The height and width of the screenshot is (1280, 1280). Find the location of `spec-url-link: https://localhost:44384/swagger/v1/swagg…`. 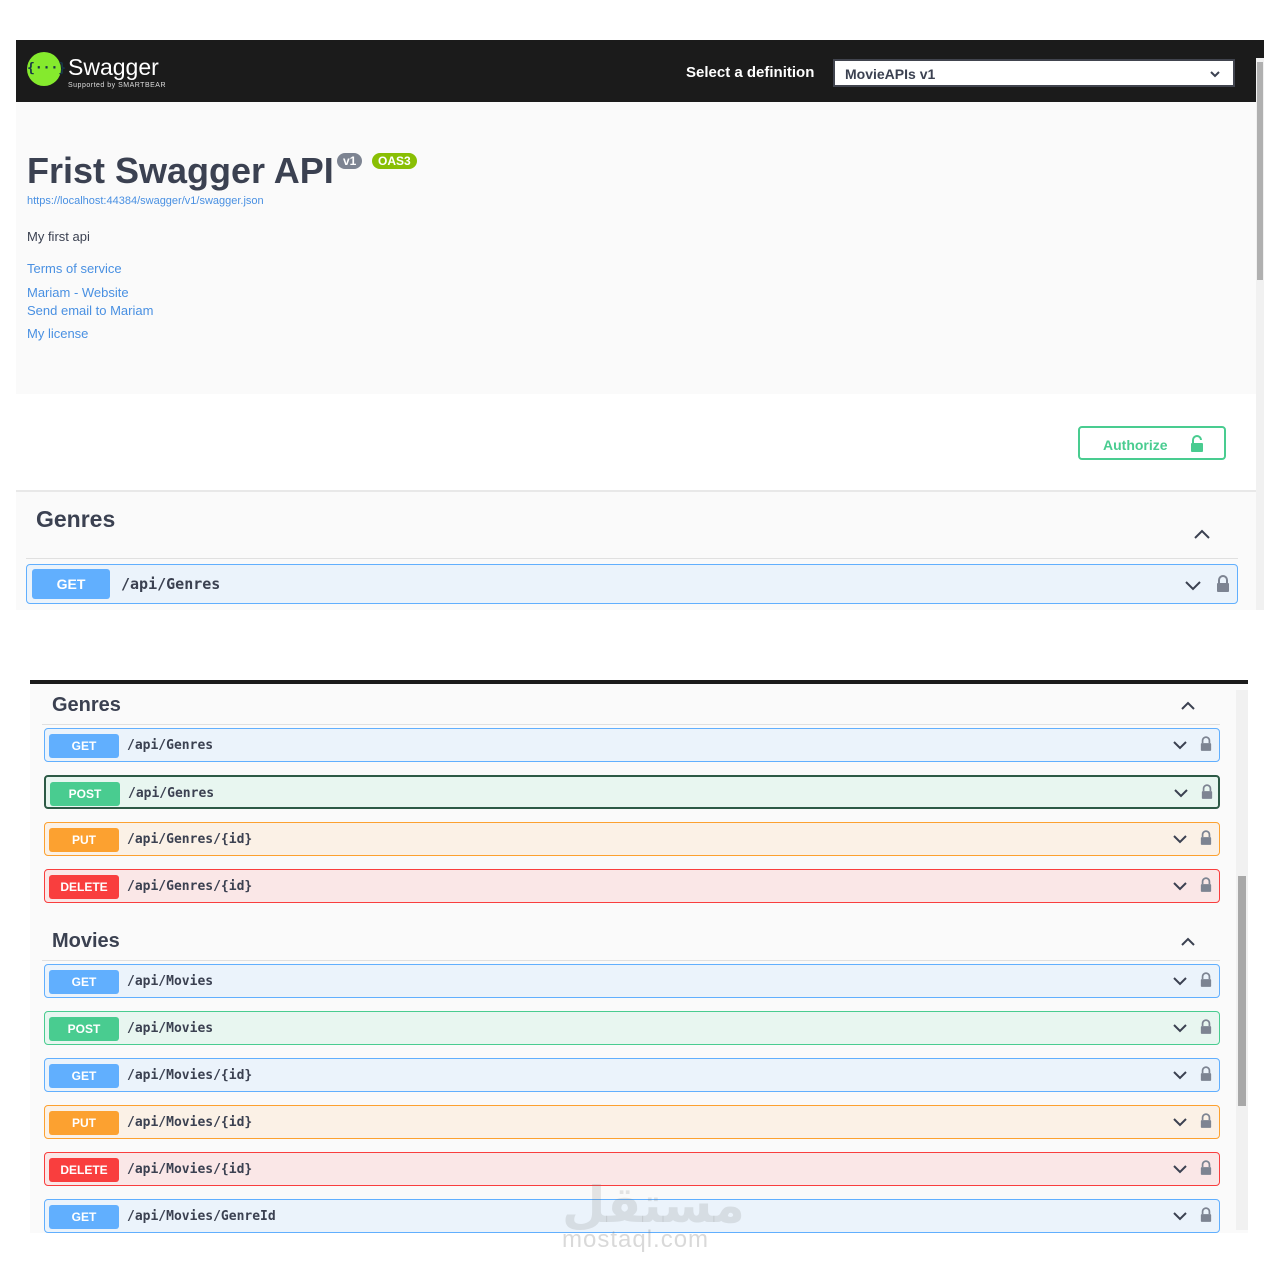

spec-url-link: https://localhost:44384/swagger/v1/swagg… is located at coordinates (145, 201).